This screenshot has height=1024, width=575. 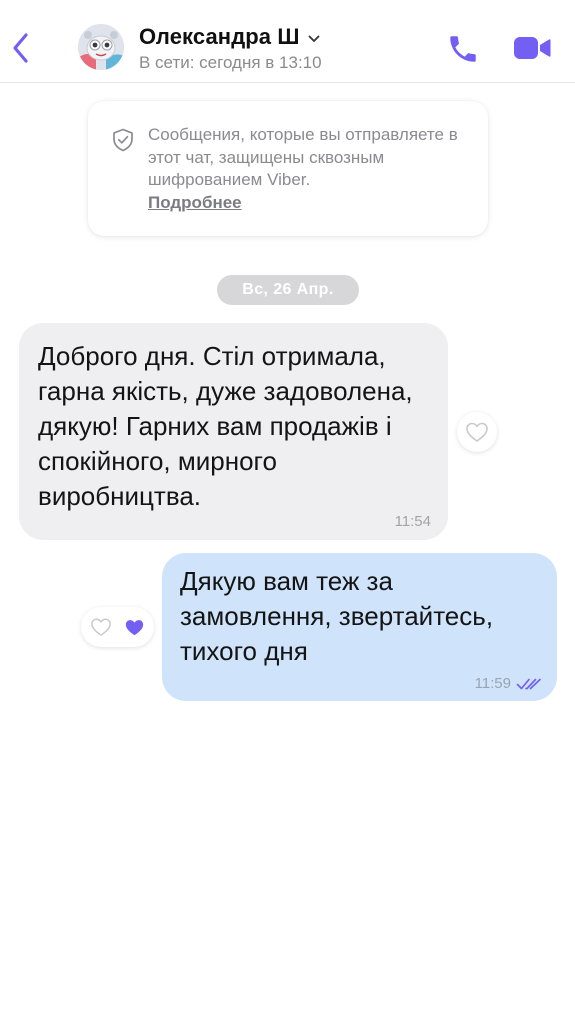 I want to click on call-button, so click(x=463, y=49).